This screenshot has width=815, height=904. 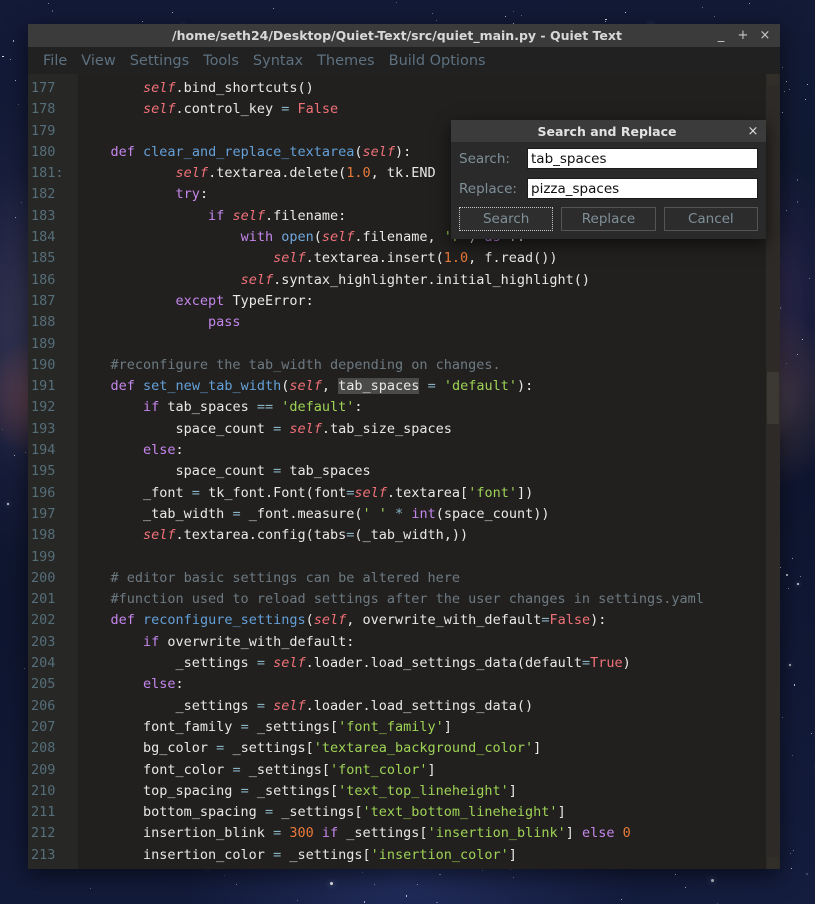 I want to click on code-line: if overwrite_with_default:, so click(x=429, y=642).